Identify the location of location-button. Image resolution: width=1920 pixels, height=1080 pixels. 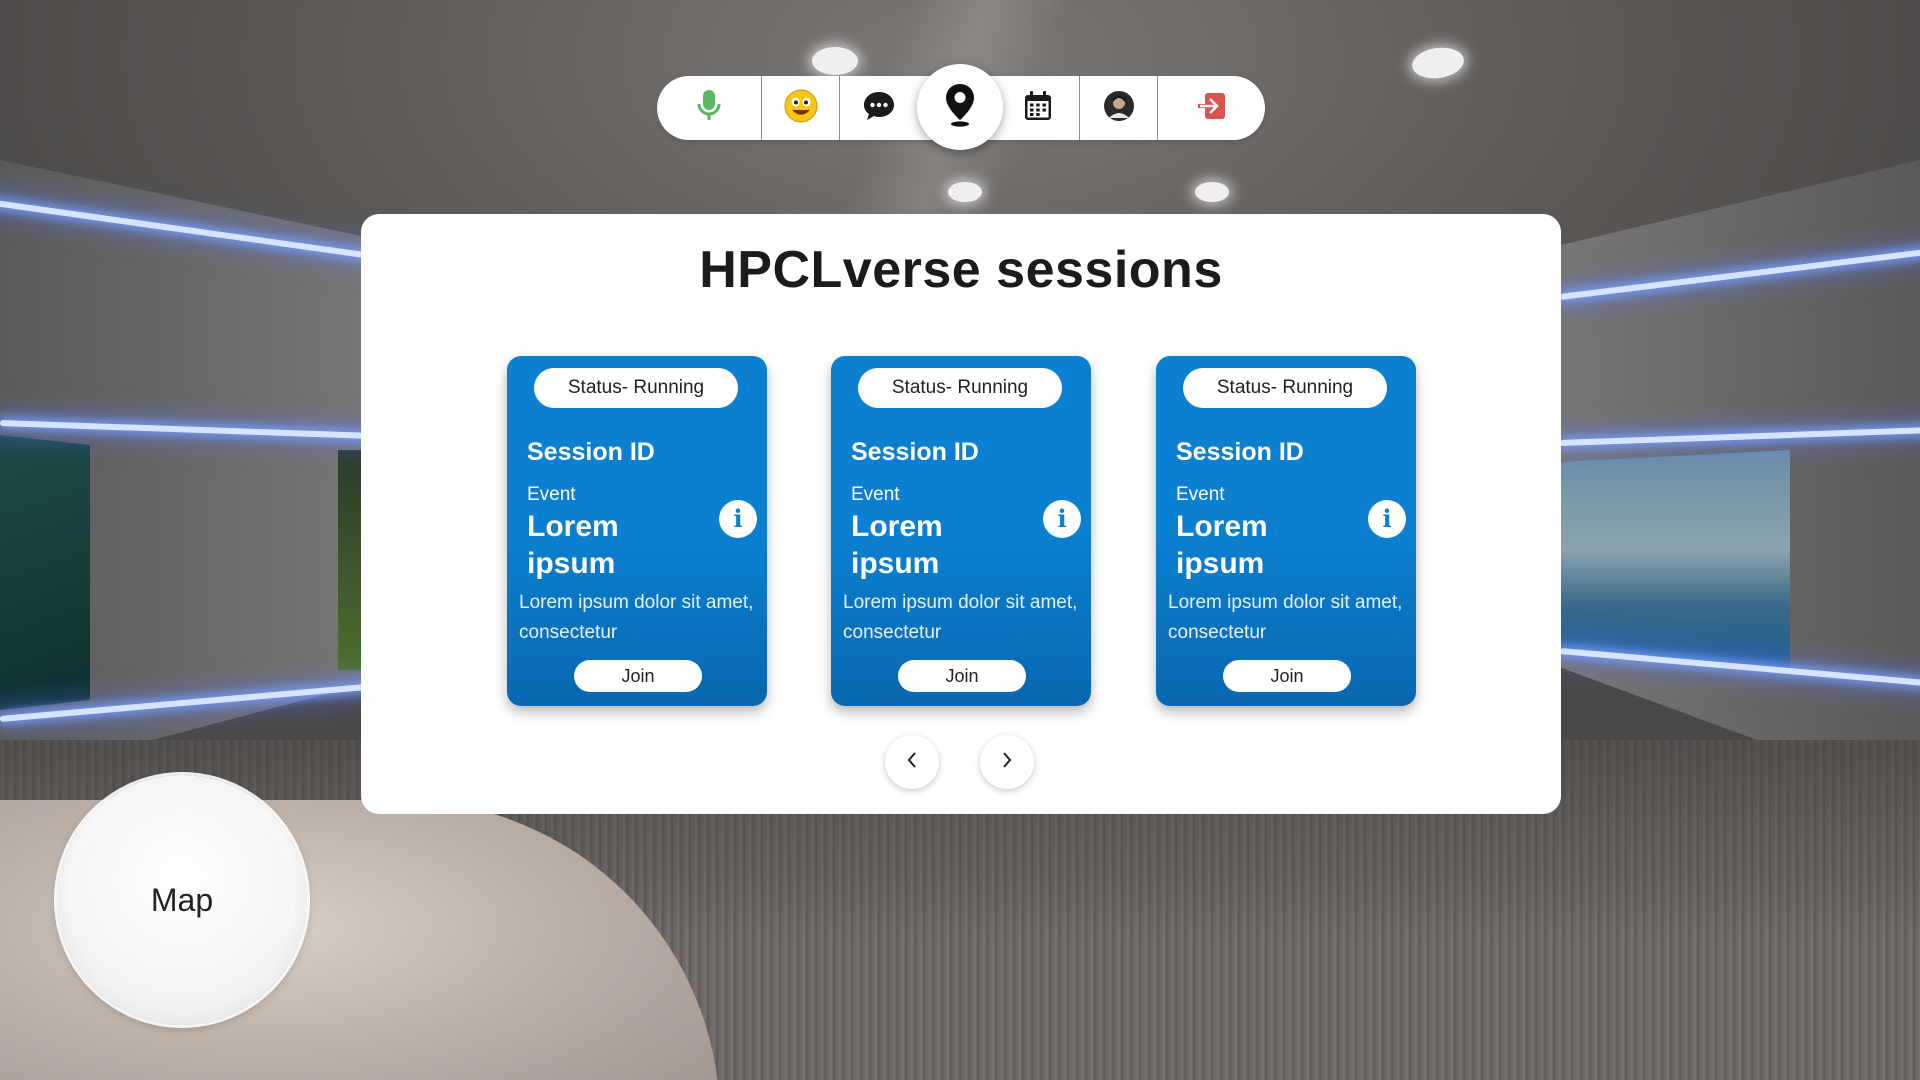
(960, 107).